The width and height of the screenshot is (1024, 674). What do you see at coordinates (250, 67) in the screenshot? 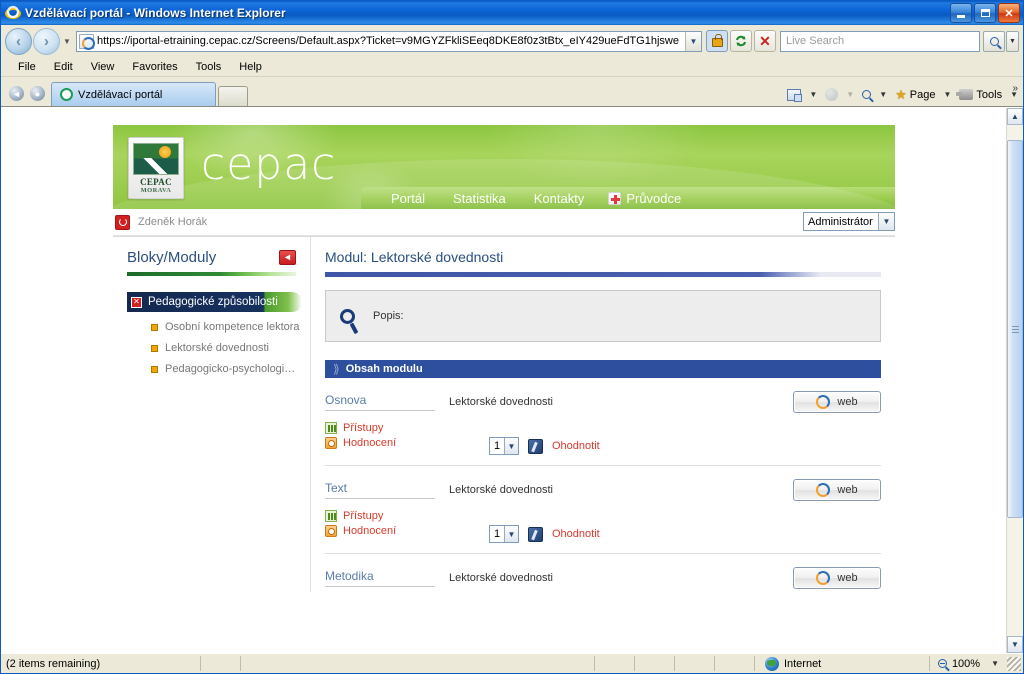
I see `menu-help: Help` at bounding box center [250, 67].